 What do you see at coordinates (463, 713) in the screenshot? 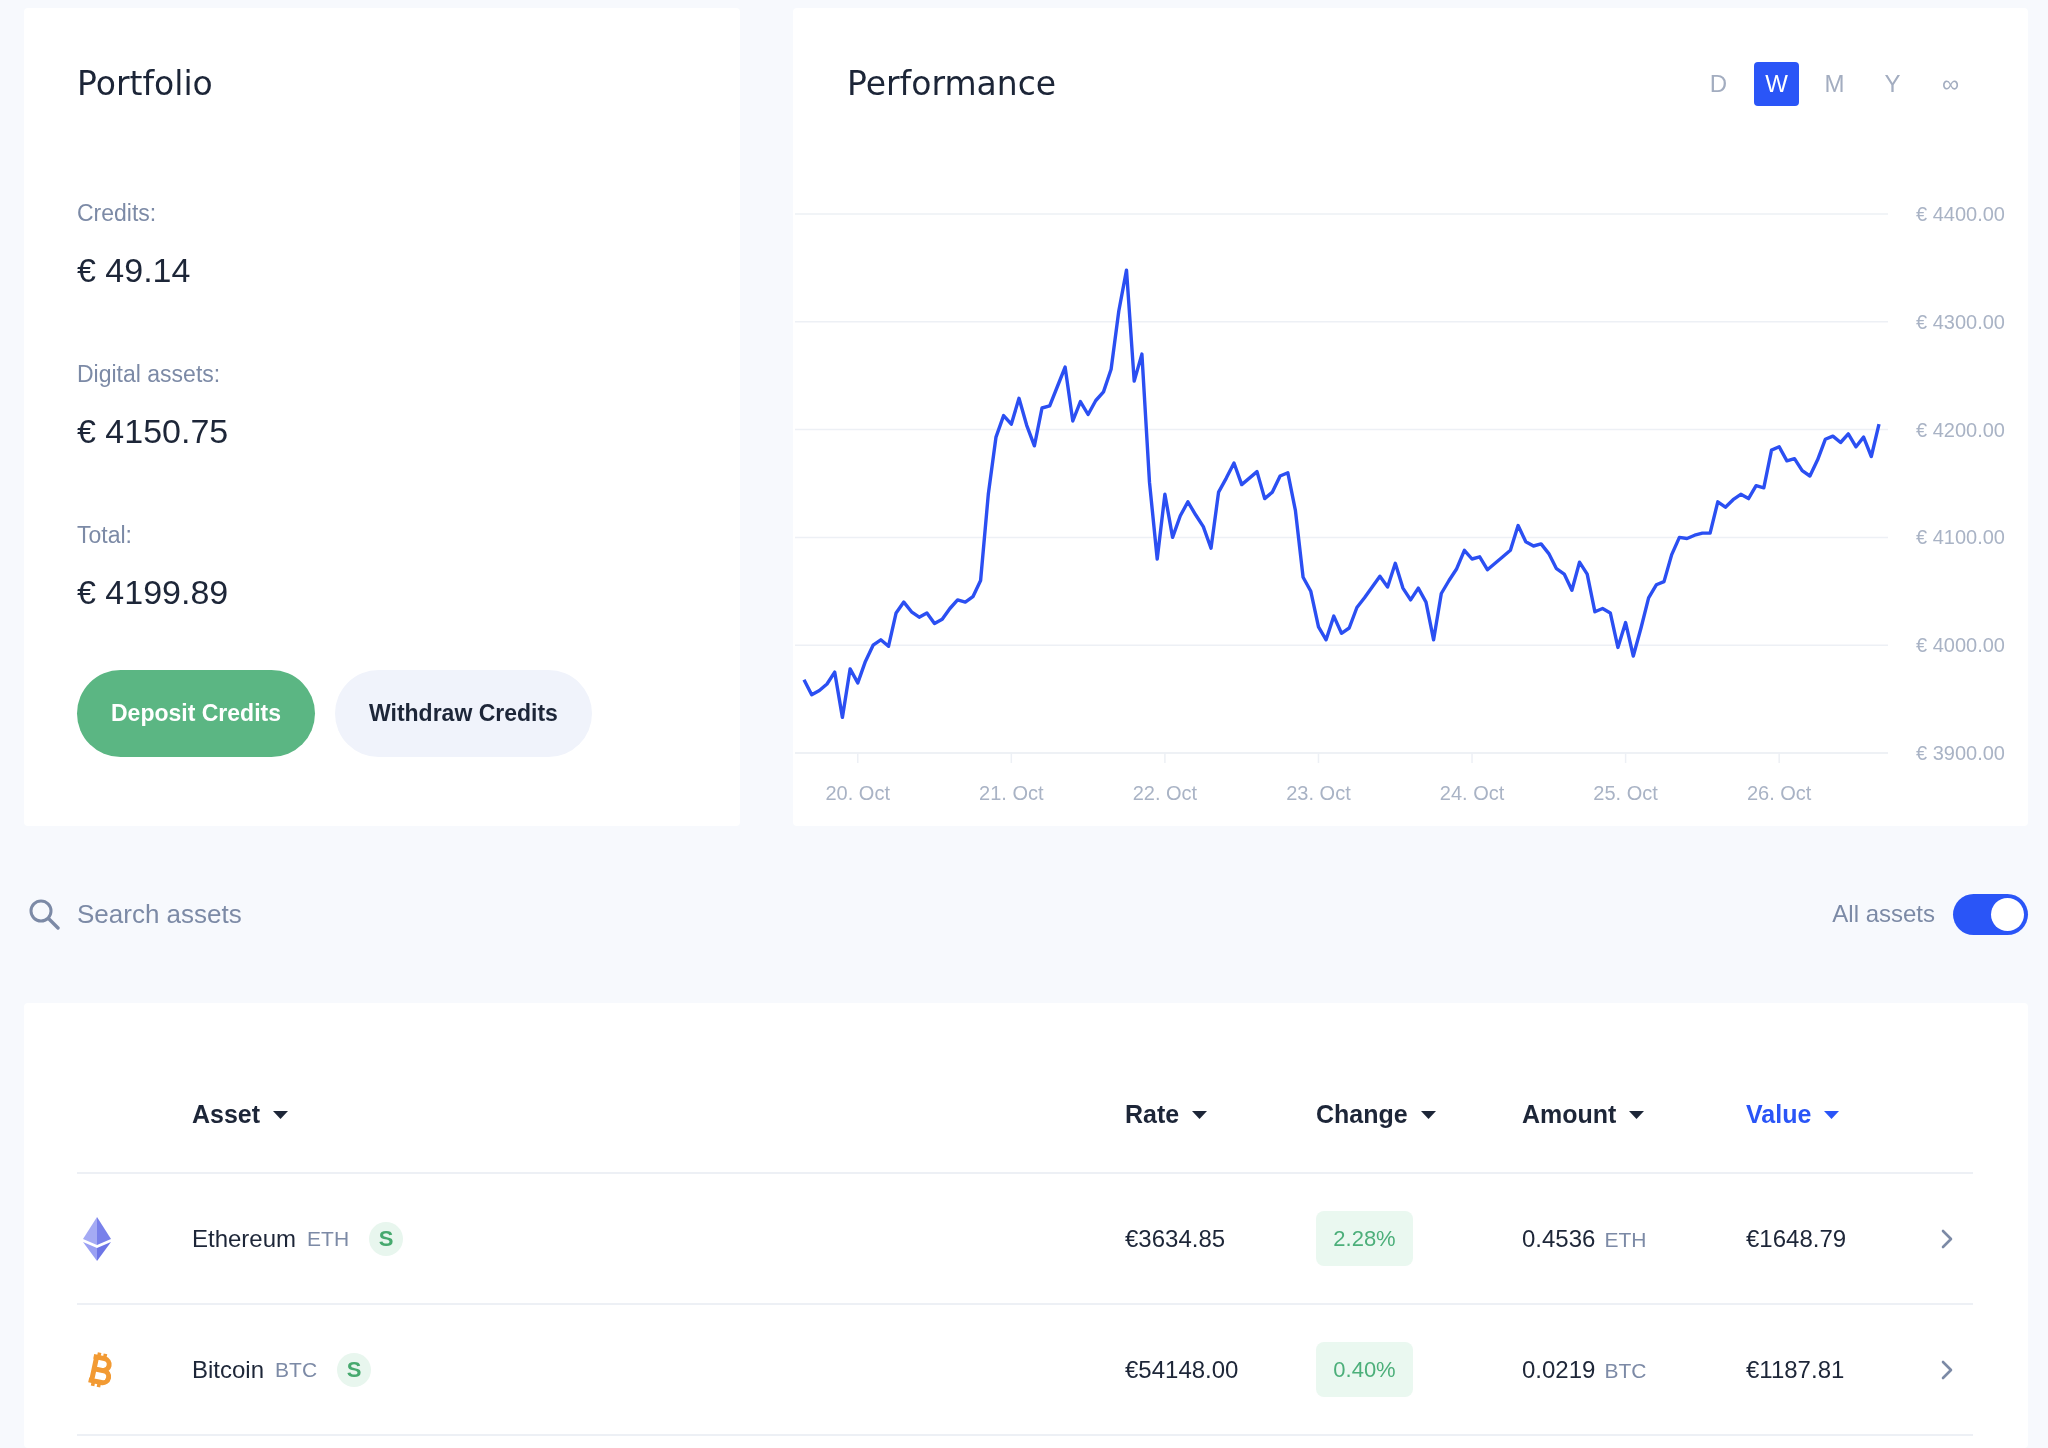
I see `action-button: Withdraw Credits` at bounding box center [463, 713].